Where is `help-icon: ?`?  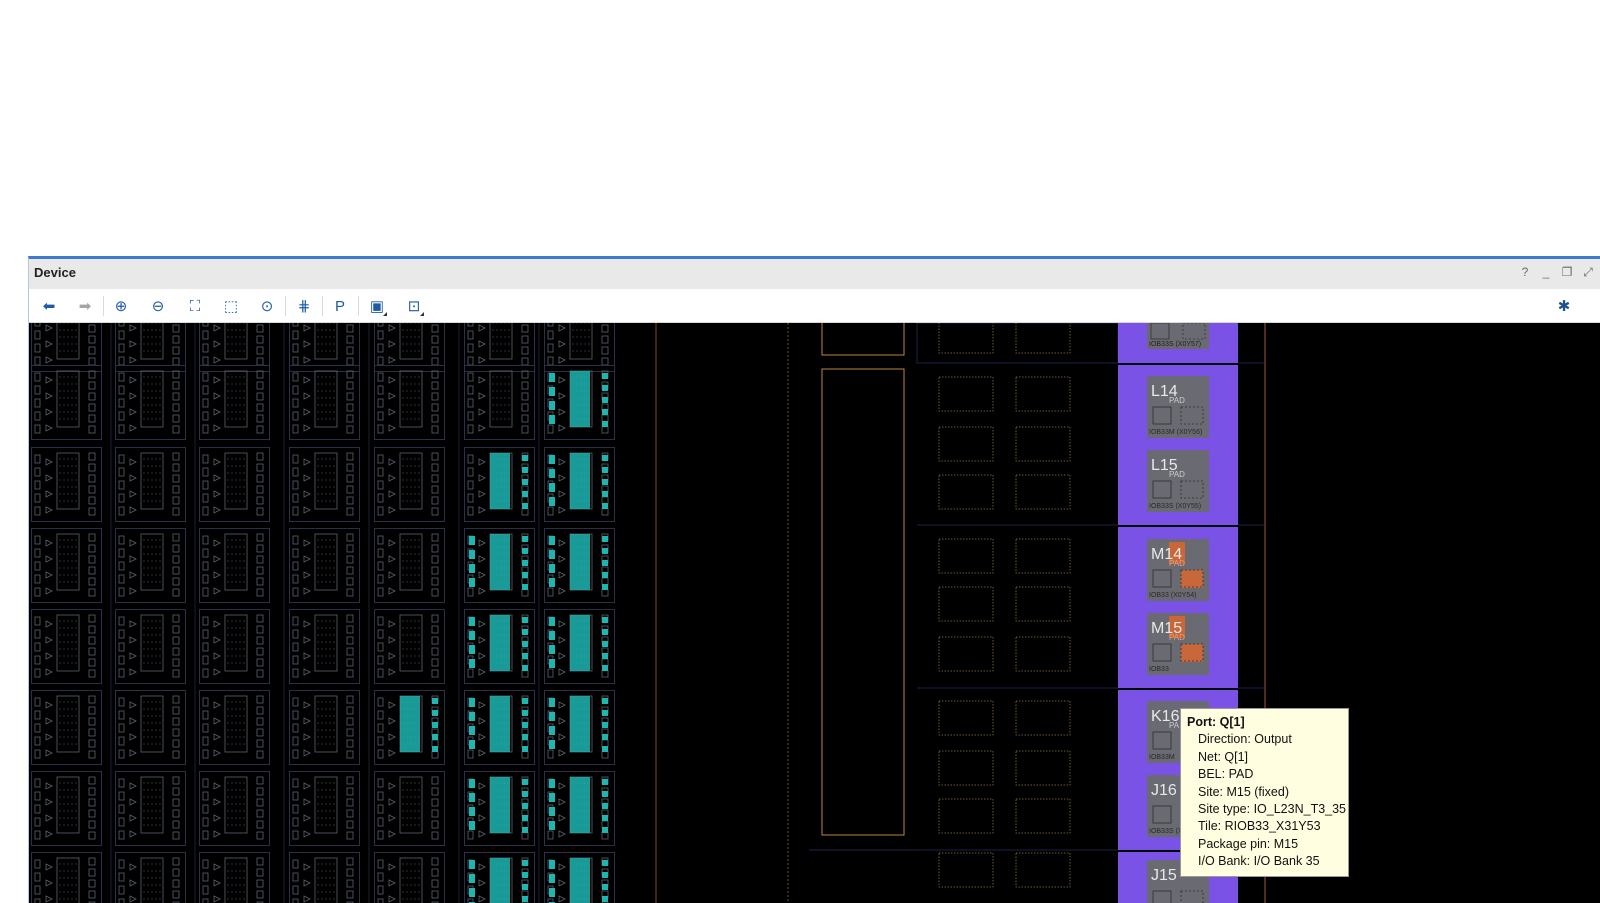
help-icon: ? is located at coordinates (1525, 272).